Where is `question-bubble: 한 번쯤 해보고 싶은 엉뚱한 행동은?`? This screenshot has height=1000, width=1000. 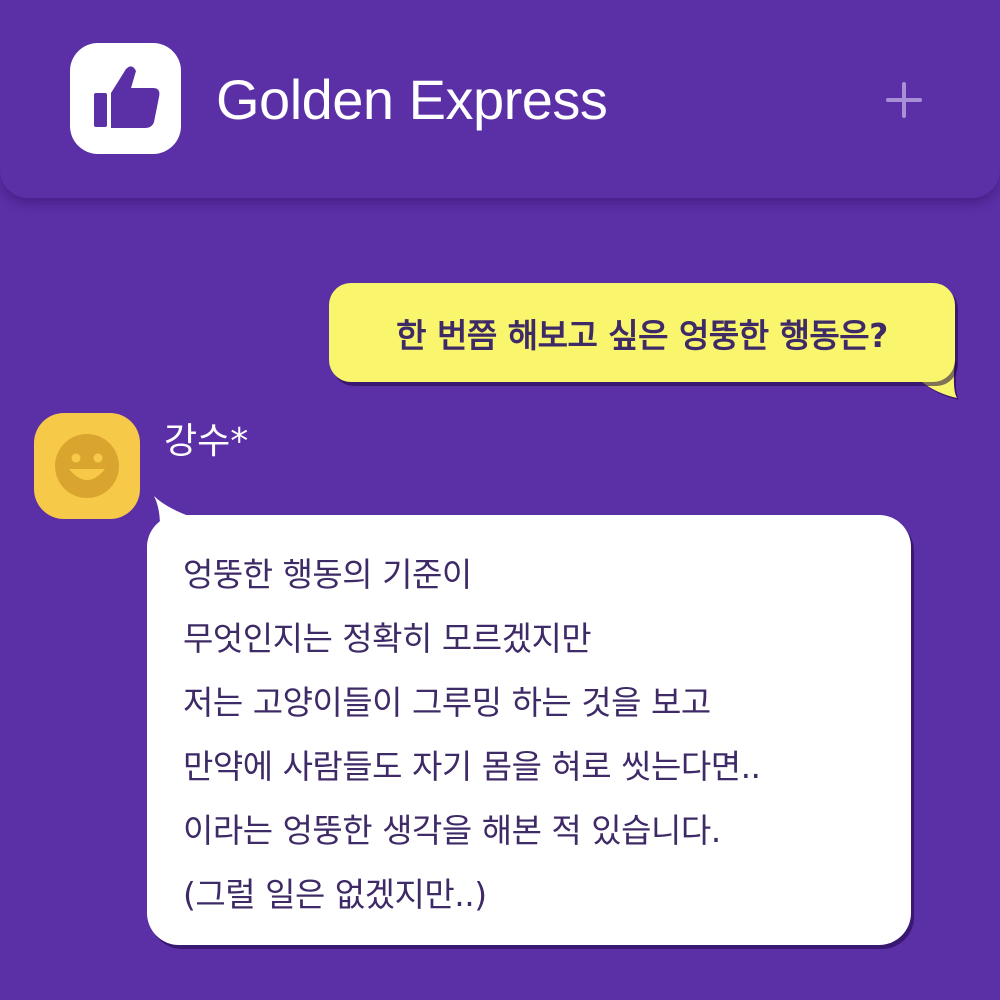
question-bubble: 한 번쯤 해보고 싶은 엉뚱한 행동은? is located at coordinates (642, 332).